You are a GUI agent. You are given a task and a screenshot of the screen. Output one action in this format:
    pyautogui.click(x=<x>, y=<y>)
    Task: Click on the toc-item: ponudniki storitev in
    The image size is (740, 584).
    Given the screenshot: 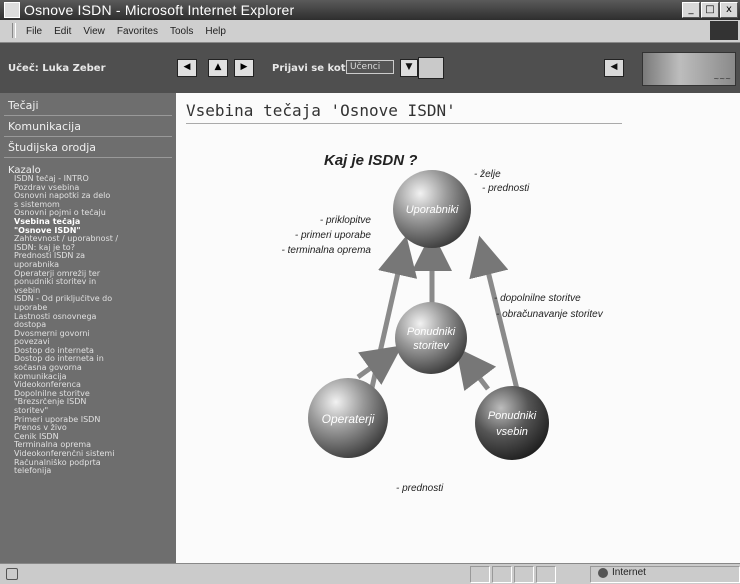 What is the action you would take?
    pyautogui.click(x=94, y=282)
    